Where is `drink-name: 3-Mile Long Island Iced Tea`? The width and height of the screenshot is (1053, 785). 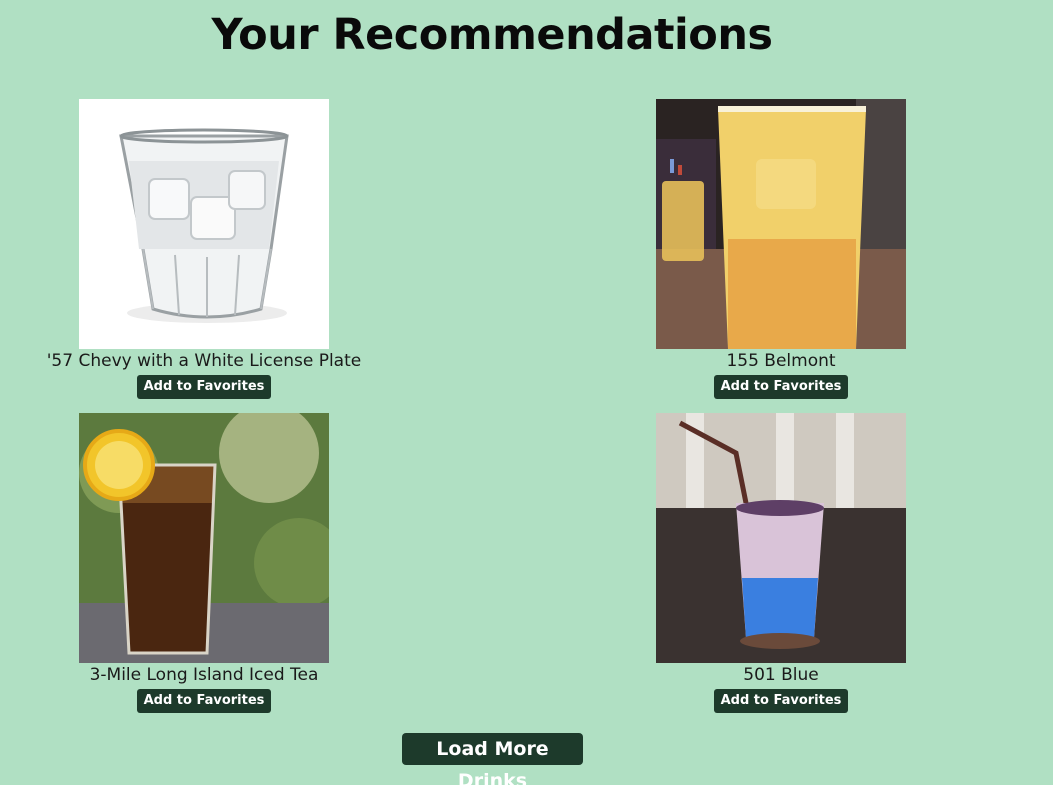
drink-name: 3-Mile Long Island Iced Tea is located at coordinates (204, 675).